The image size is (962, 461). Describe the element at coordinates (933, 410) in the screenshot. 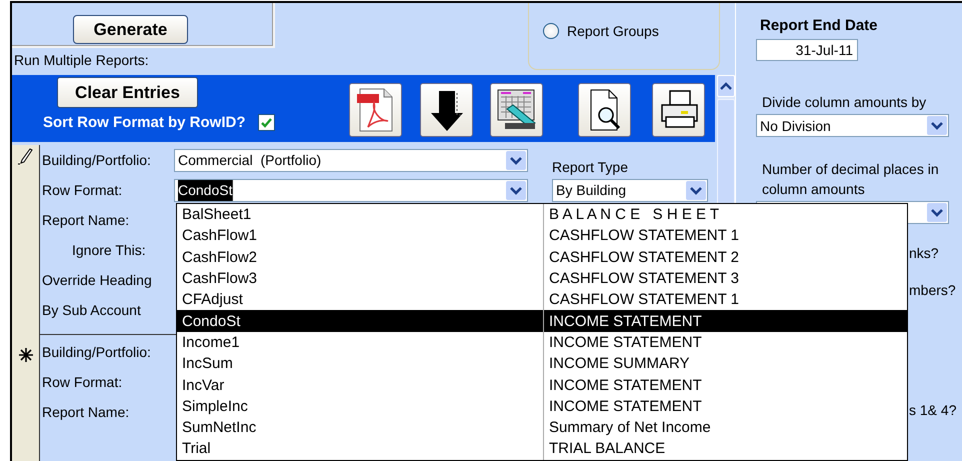

I see `option-label: s 1& 4?` at that location.